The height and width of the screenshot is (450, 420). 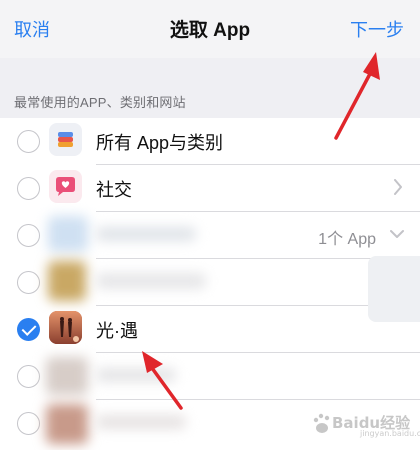 I want to click on list-item-label: 所有 App与类别, so click(x=160, y=143).